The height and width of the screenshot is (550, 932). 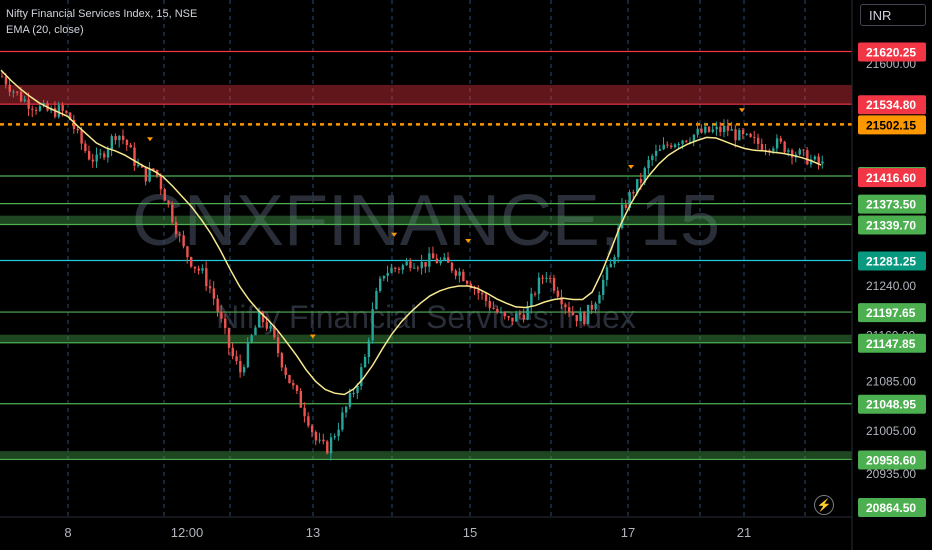 What do you see at coordinates (891, 286) in the screenshot?
I see `y-tick-label: 21240.00` at bounding box center [891, 286].